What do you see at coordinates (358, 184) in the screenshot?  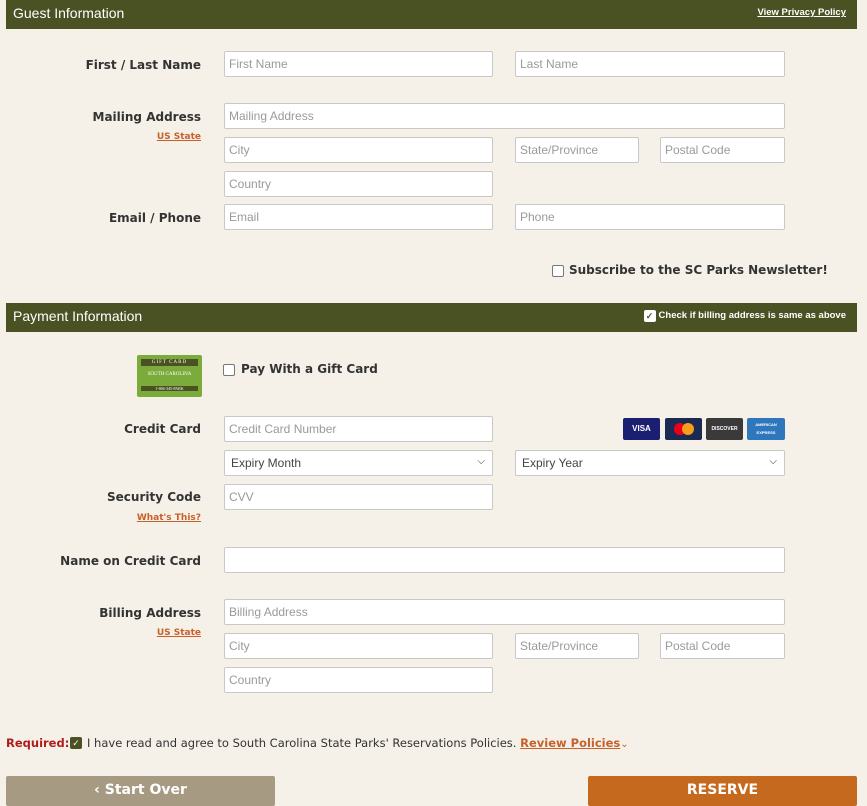 I see `country-input: Country` at bounding box center [358, 184].